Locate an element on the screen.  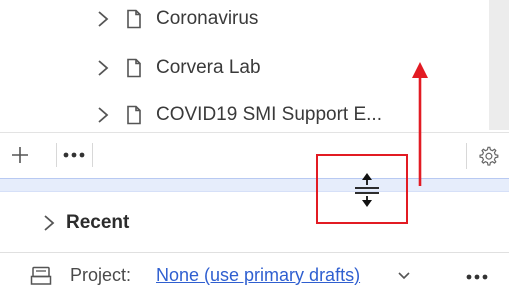
recent-section-header: Recent is located at coordinates (85, 223).